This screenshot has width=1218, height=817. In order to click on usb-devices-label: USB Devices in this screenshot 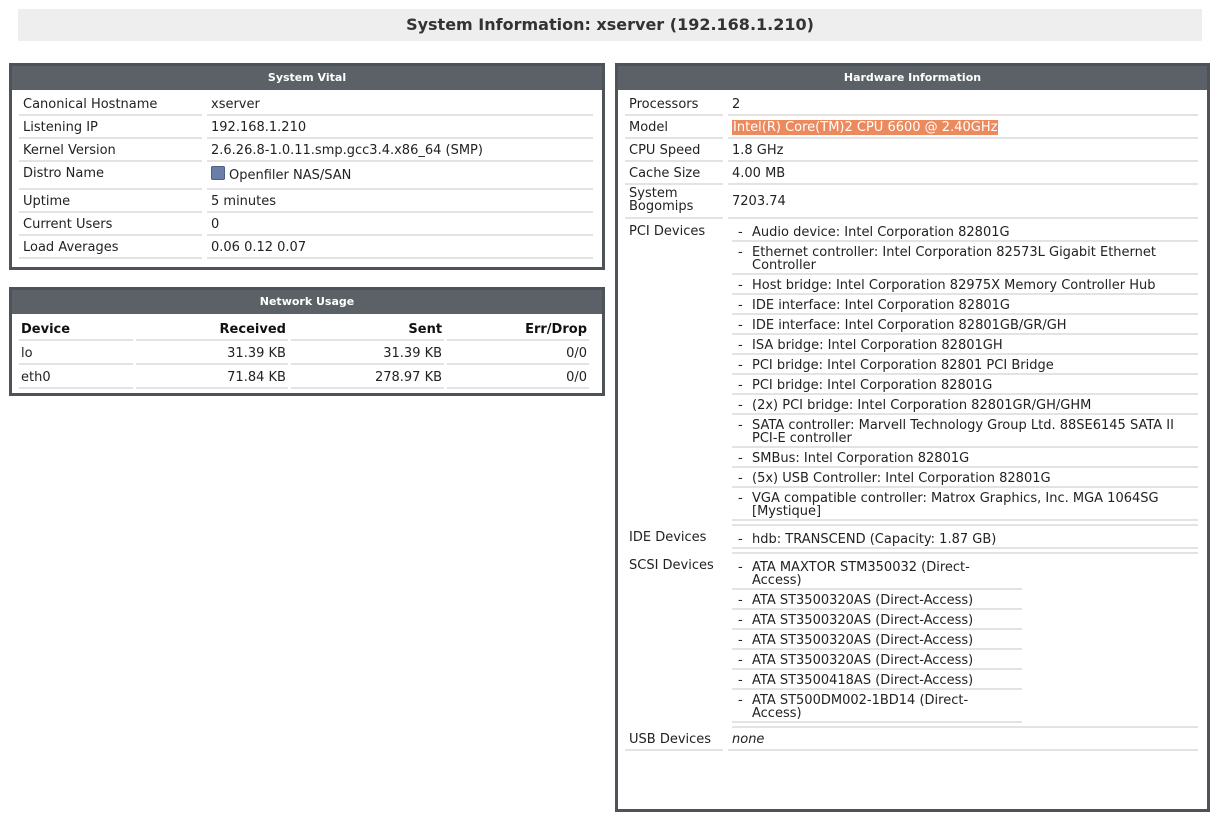, I will do `click(674, 739)`.